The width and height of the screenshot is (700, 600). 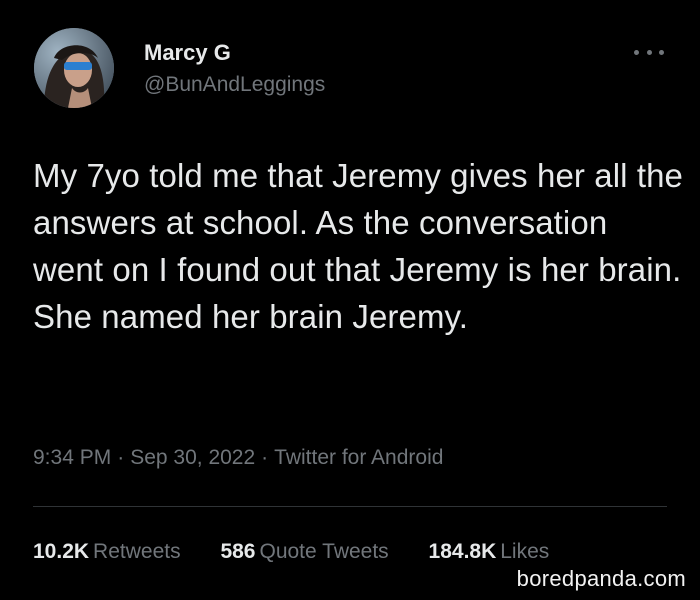 I want to click on likes-stat: 184.8K Likes, so click(x=489, y=551).